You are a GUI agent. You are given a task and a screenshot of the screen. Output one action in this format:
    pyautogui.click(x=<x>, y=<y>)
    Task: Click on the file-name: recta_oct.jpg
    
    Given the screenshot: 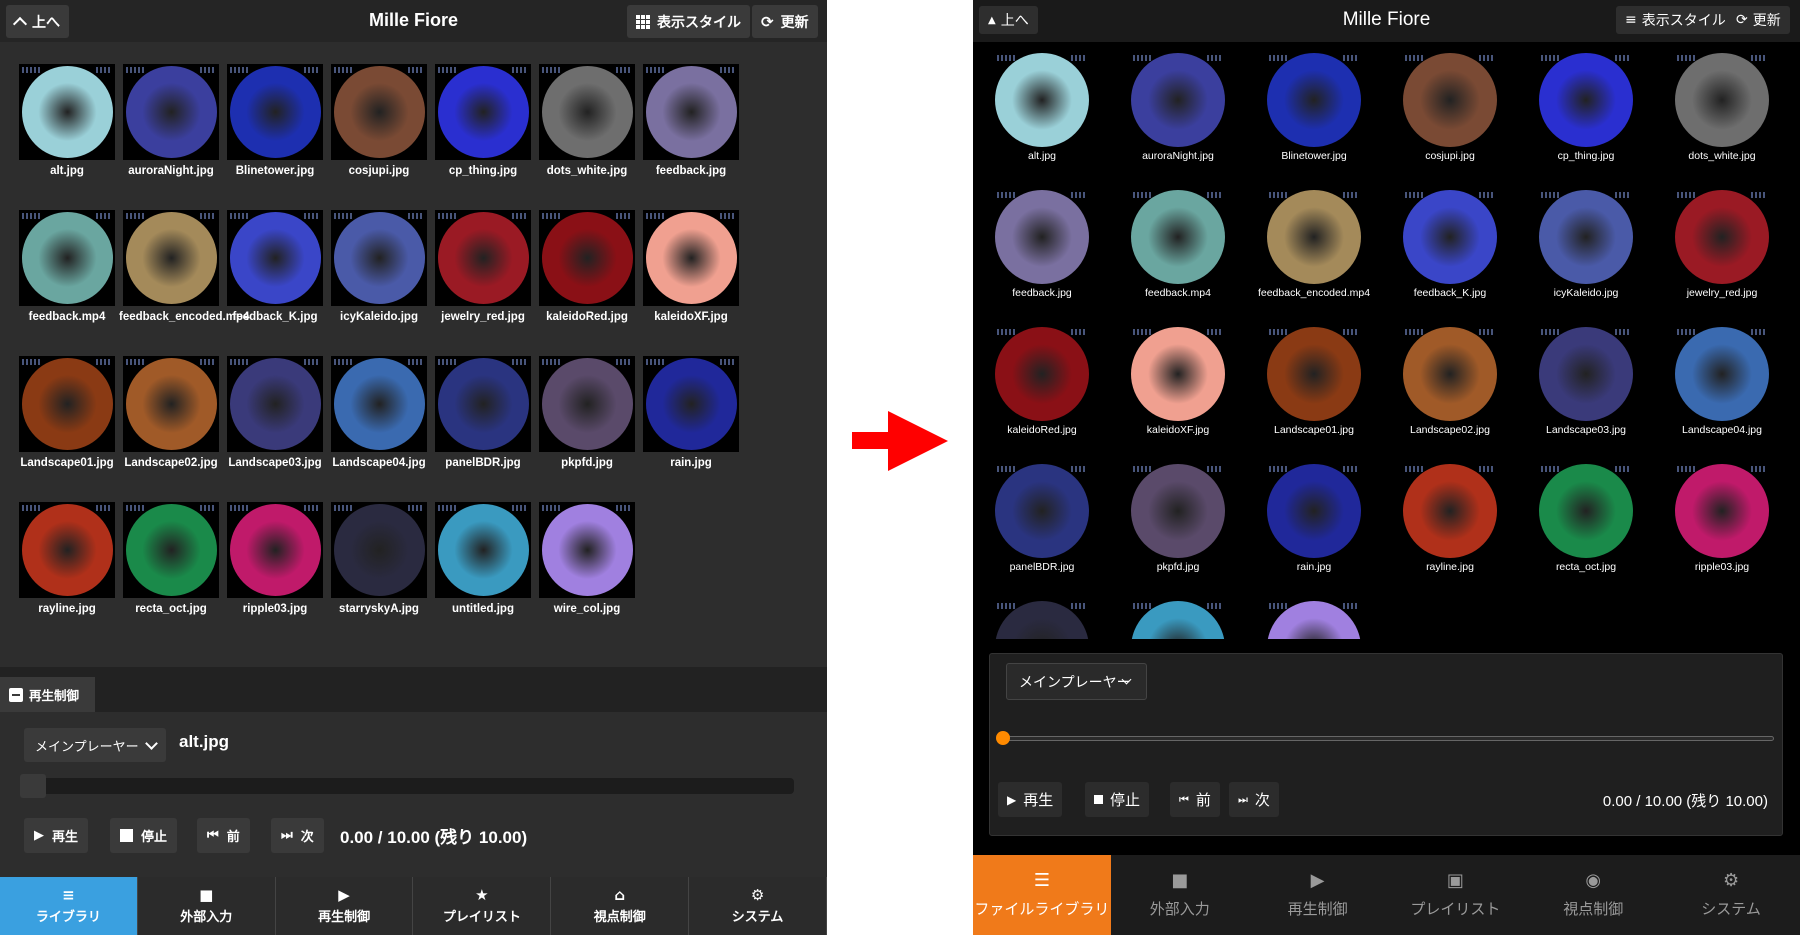 What is the action you would take?
    pyautogui.click(x=1586, y=567)
    